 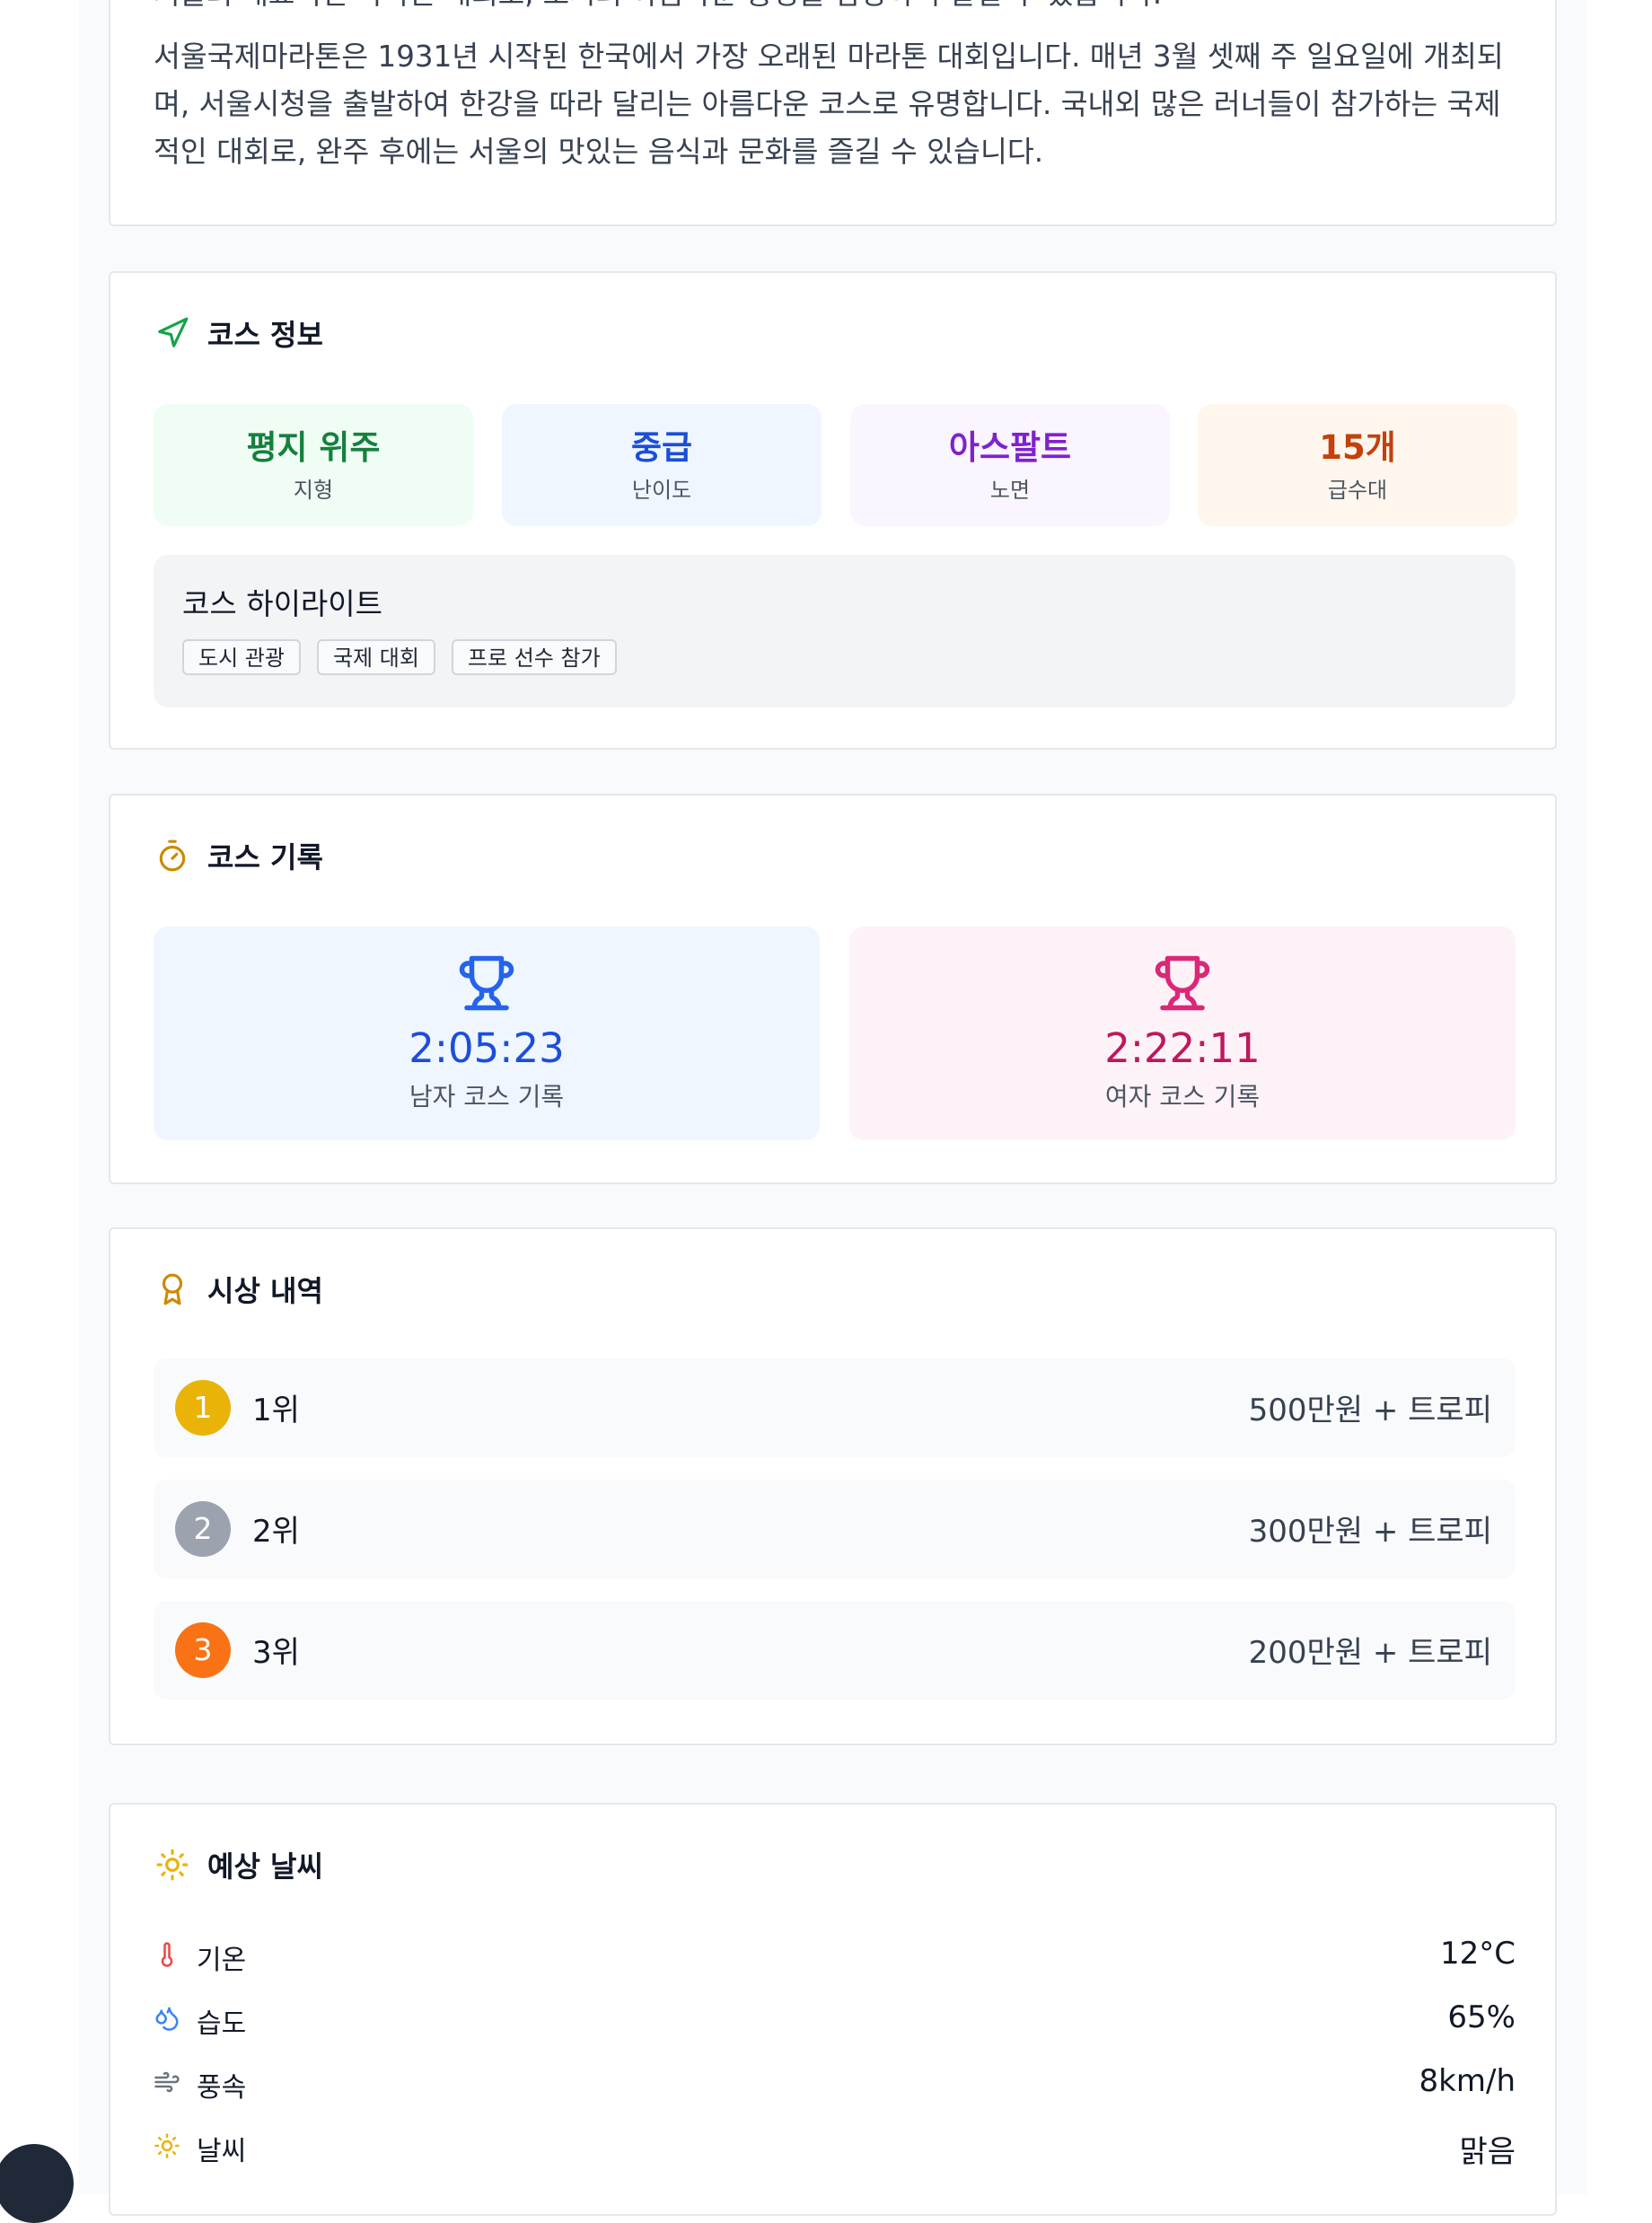 What do you see at coordinates (1467, 2081) in the screenshot?
I see `weather-value: 8km/h` at bounding box center [1467, 2081].